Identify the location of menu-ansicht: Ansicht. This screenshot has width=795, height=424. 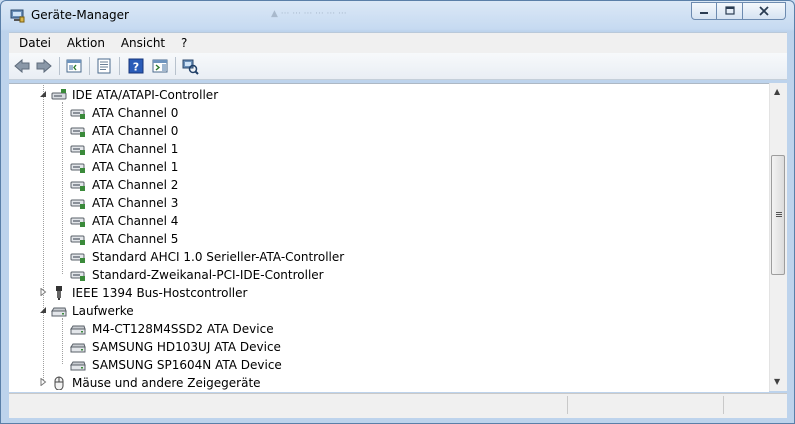
(143, 43).